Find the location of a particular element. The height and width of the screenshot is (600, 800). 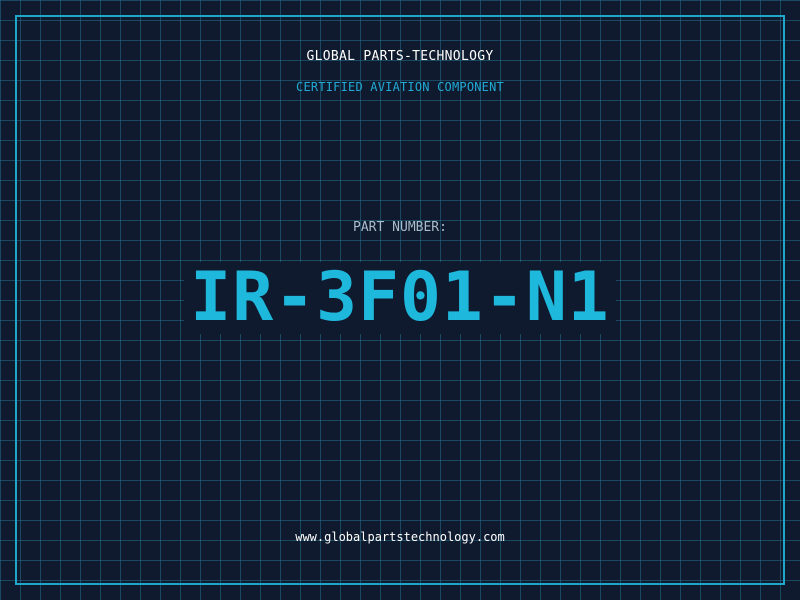

part-number-value: IR-3F01-N1 is located at coordinates (400, 298).